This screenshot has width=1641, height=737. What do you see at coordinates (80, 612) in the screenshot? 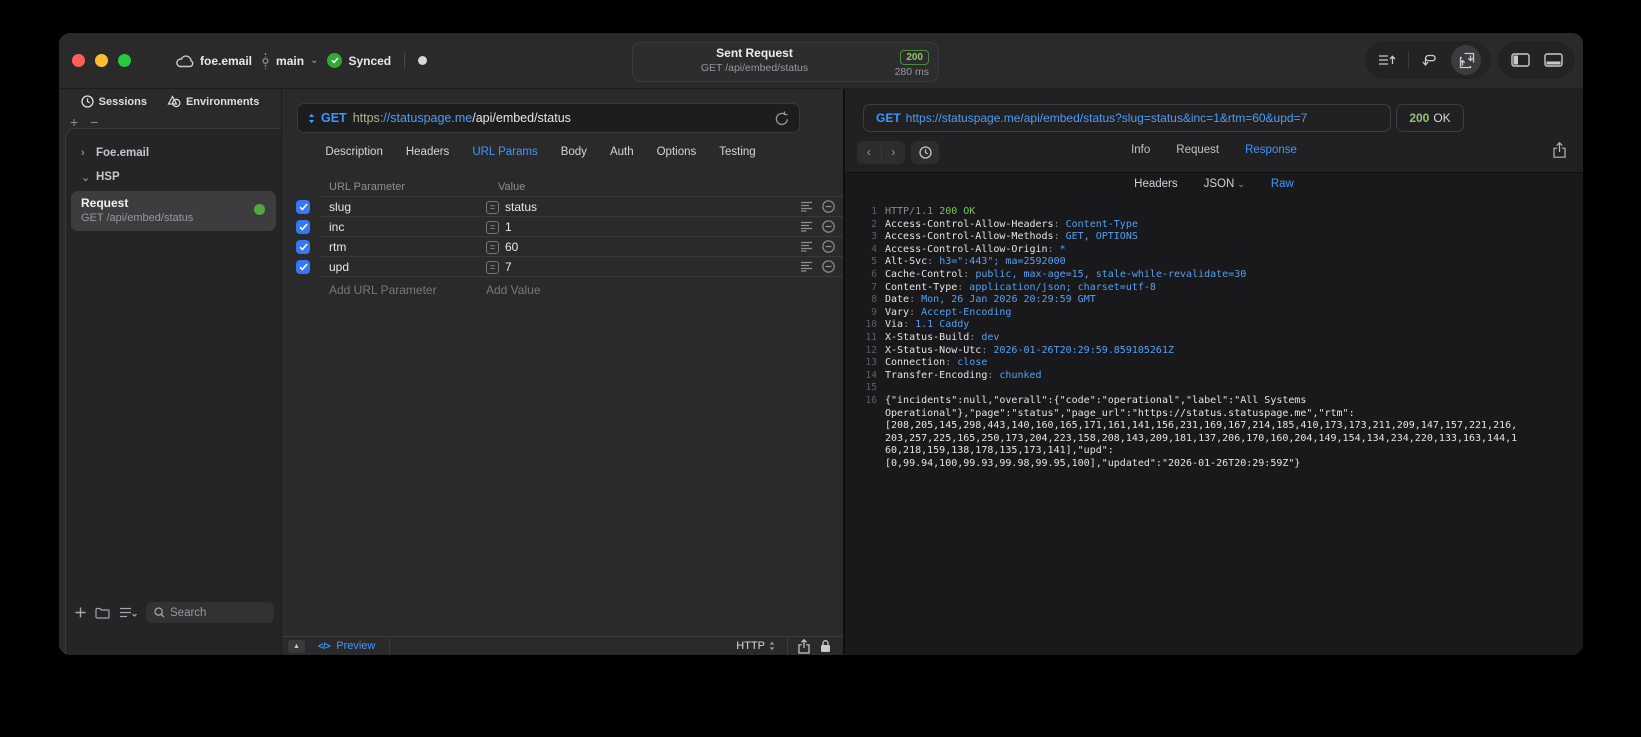
I see `new-request-button` at bounding box center [80, 612].